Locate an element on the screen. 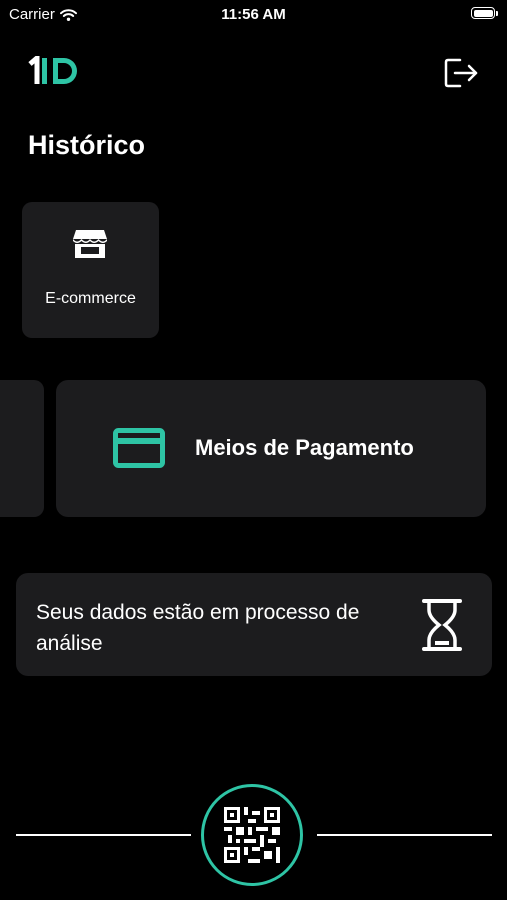 The image size is (507, 900). analysis-status-card: Seus dados estão em processo de análise is located at coordinates (254, 624).